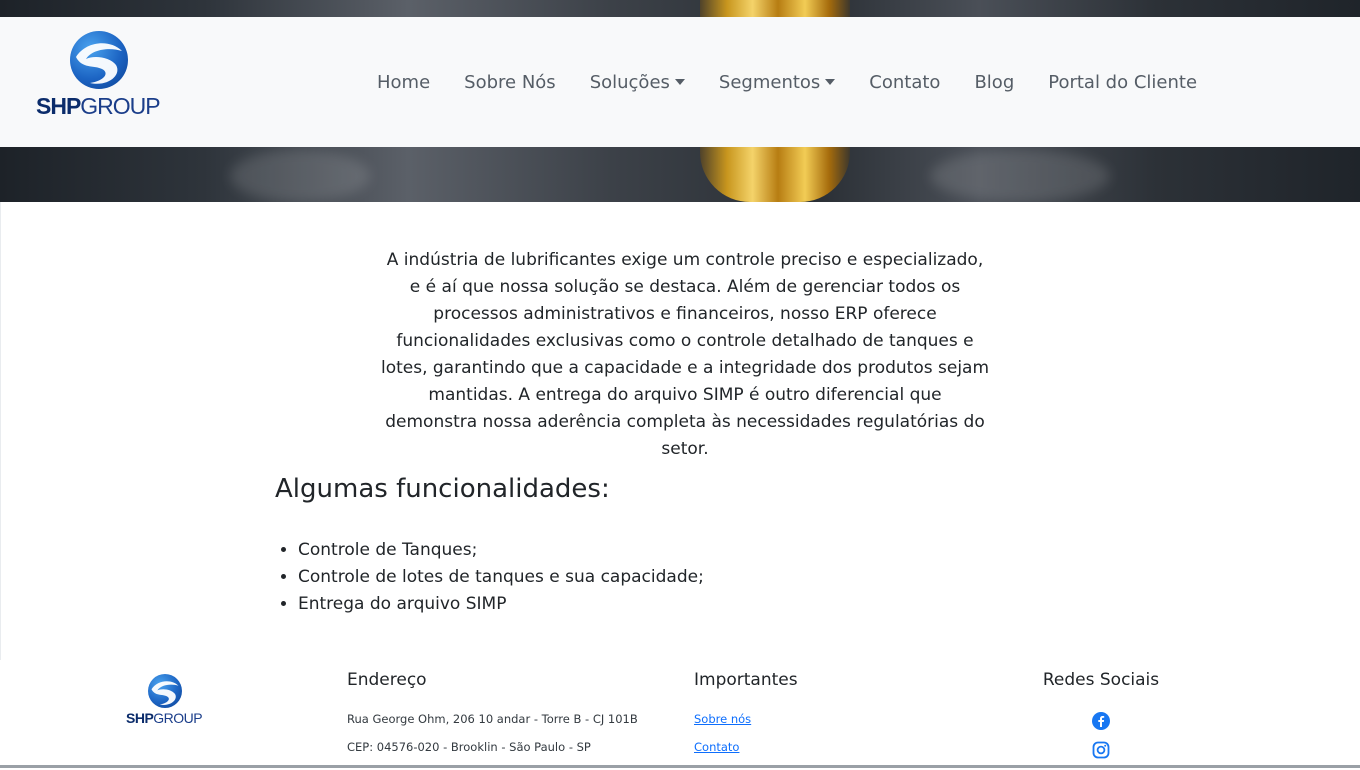 Image resolution: width=1360 pixels, height=770 pixels. What do you see at coordinates (1101, 680) in the screenshot?
I see `footer-social-title: Redes Sociais` at bounding box center [1101, 680].